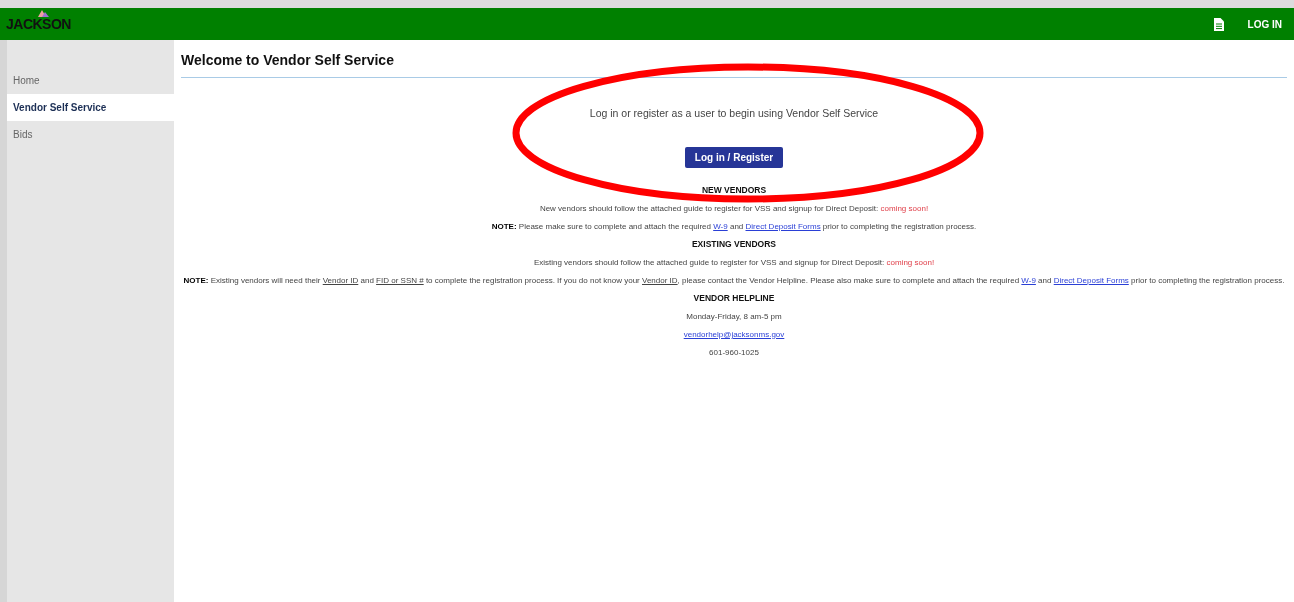 This screenshot has height=602, width=1294. I want to click on section-heading: EXISTING VENDORS, so click(734, 244).